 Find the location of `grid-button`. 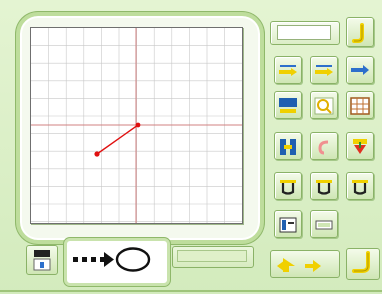

grid-button is located at coordinates (360, 105).